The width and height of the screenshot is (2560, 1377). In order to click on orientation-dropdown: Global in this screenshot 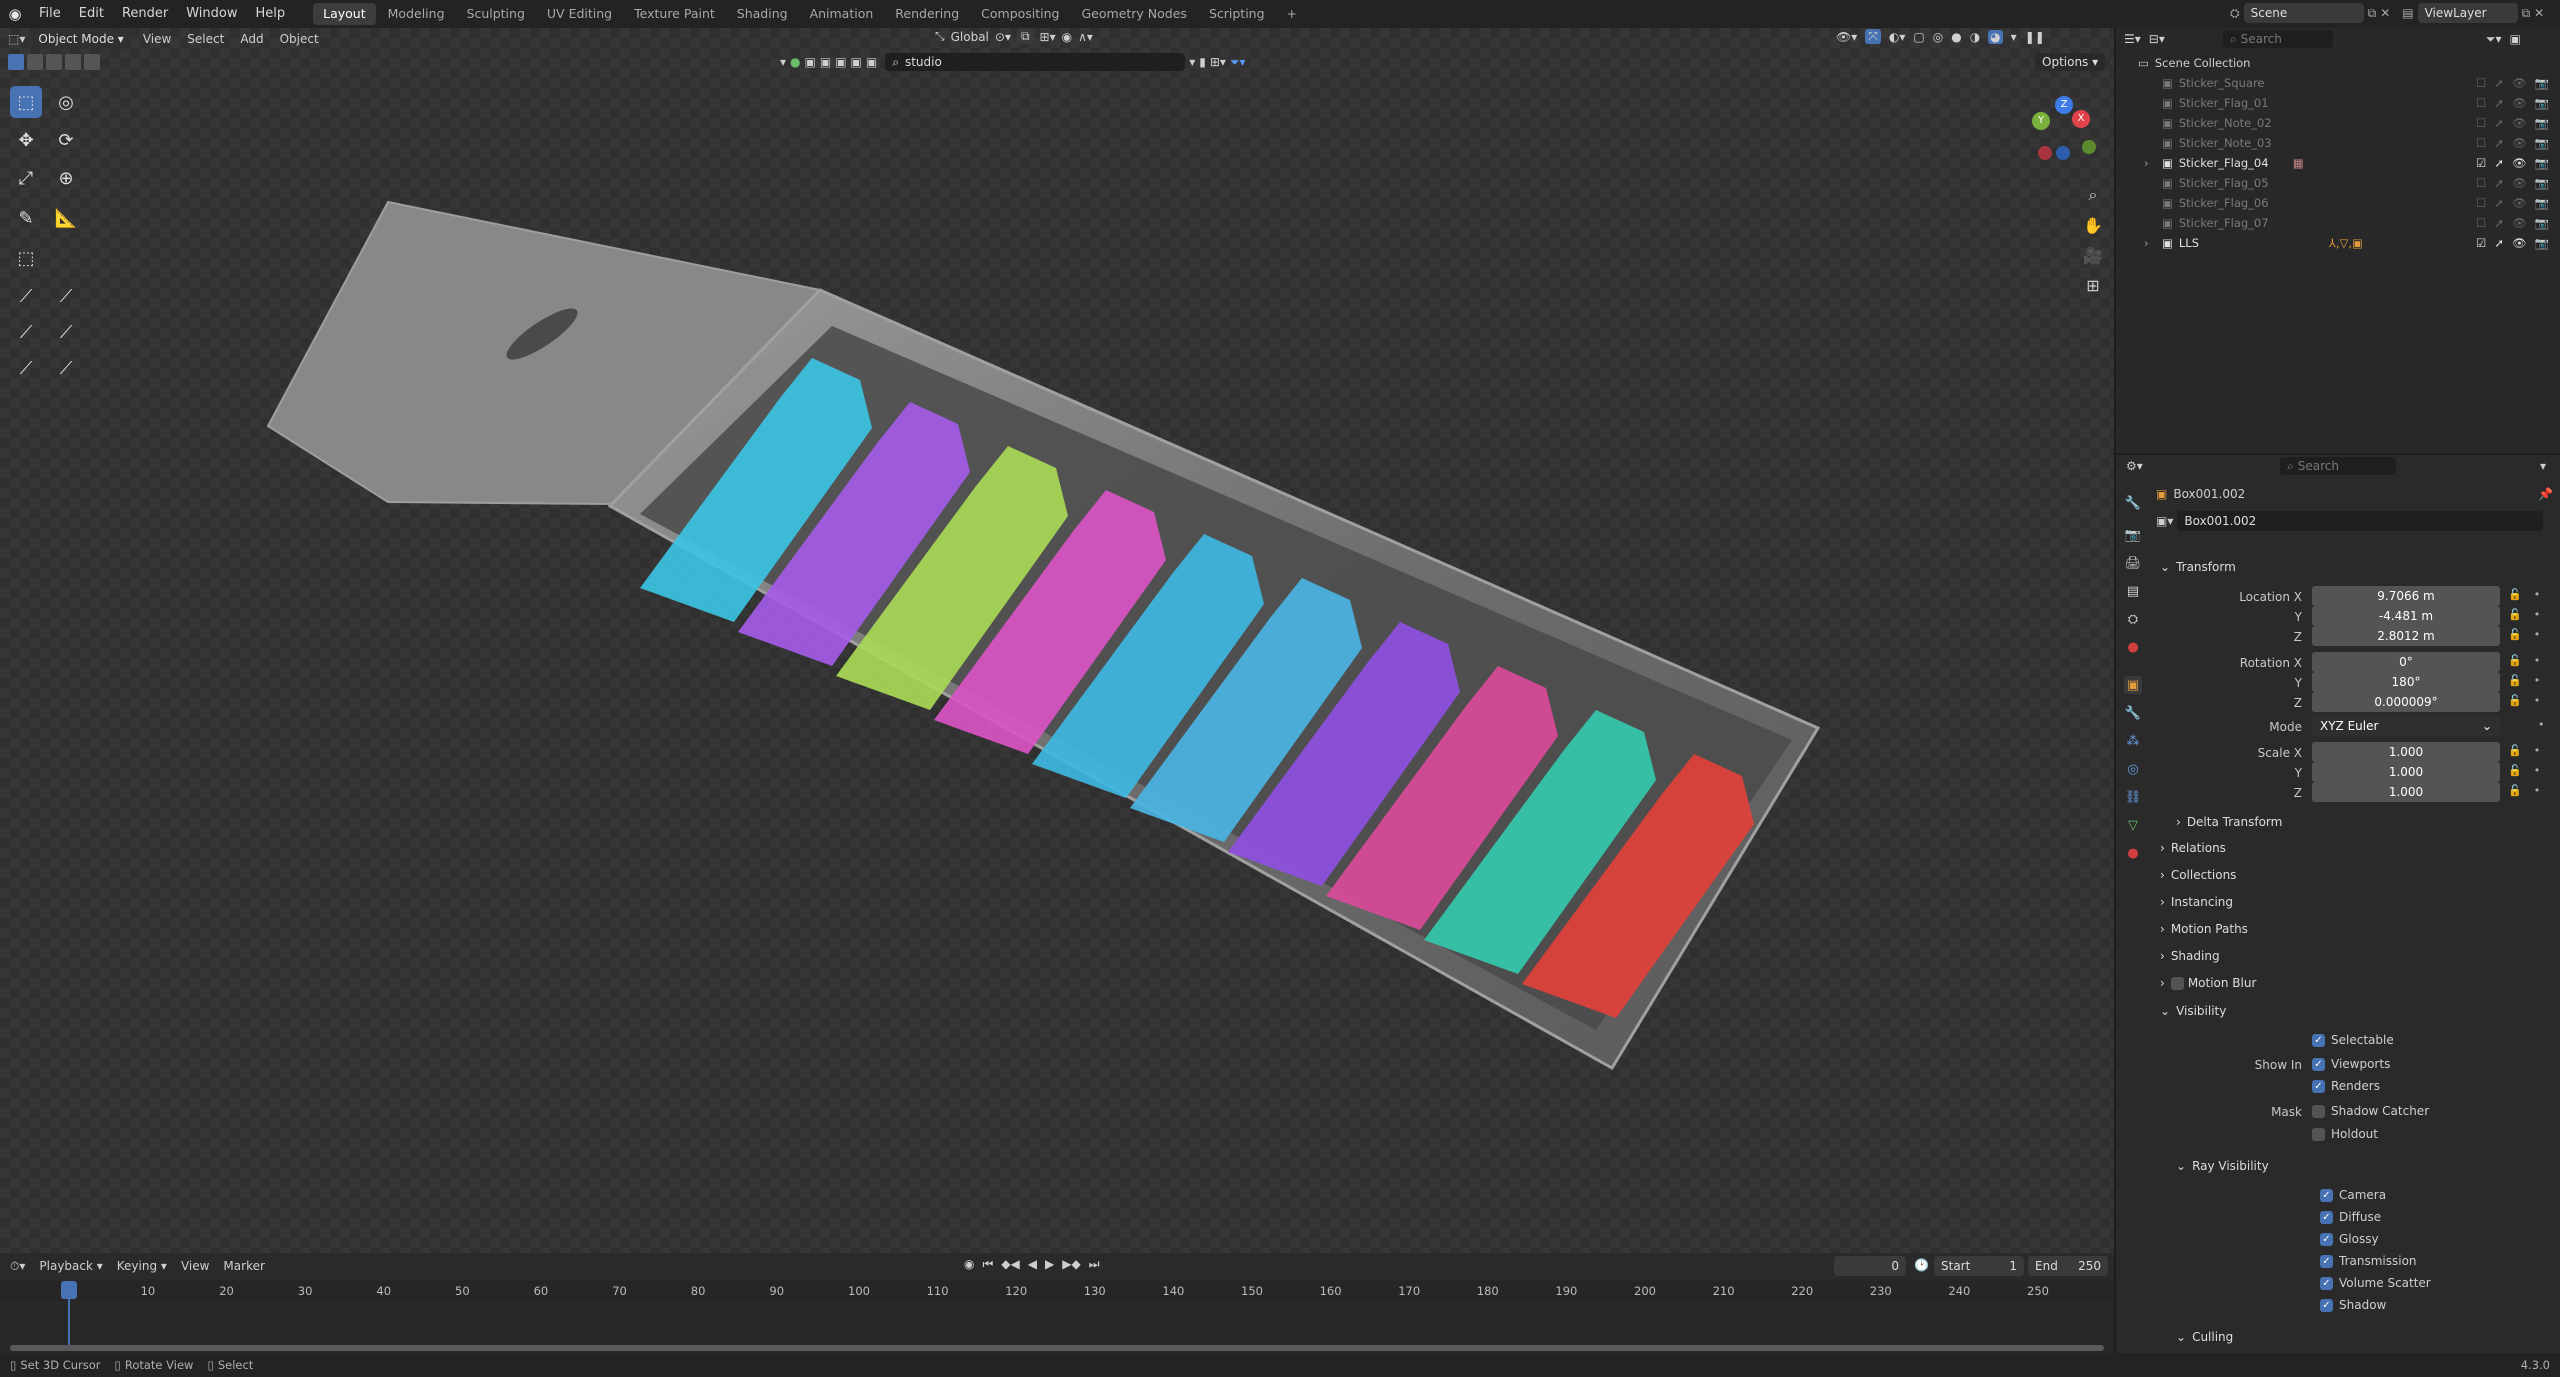, I will do `click(970, 37)`.